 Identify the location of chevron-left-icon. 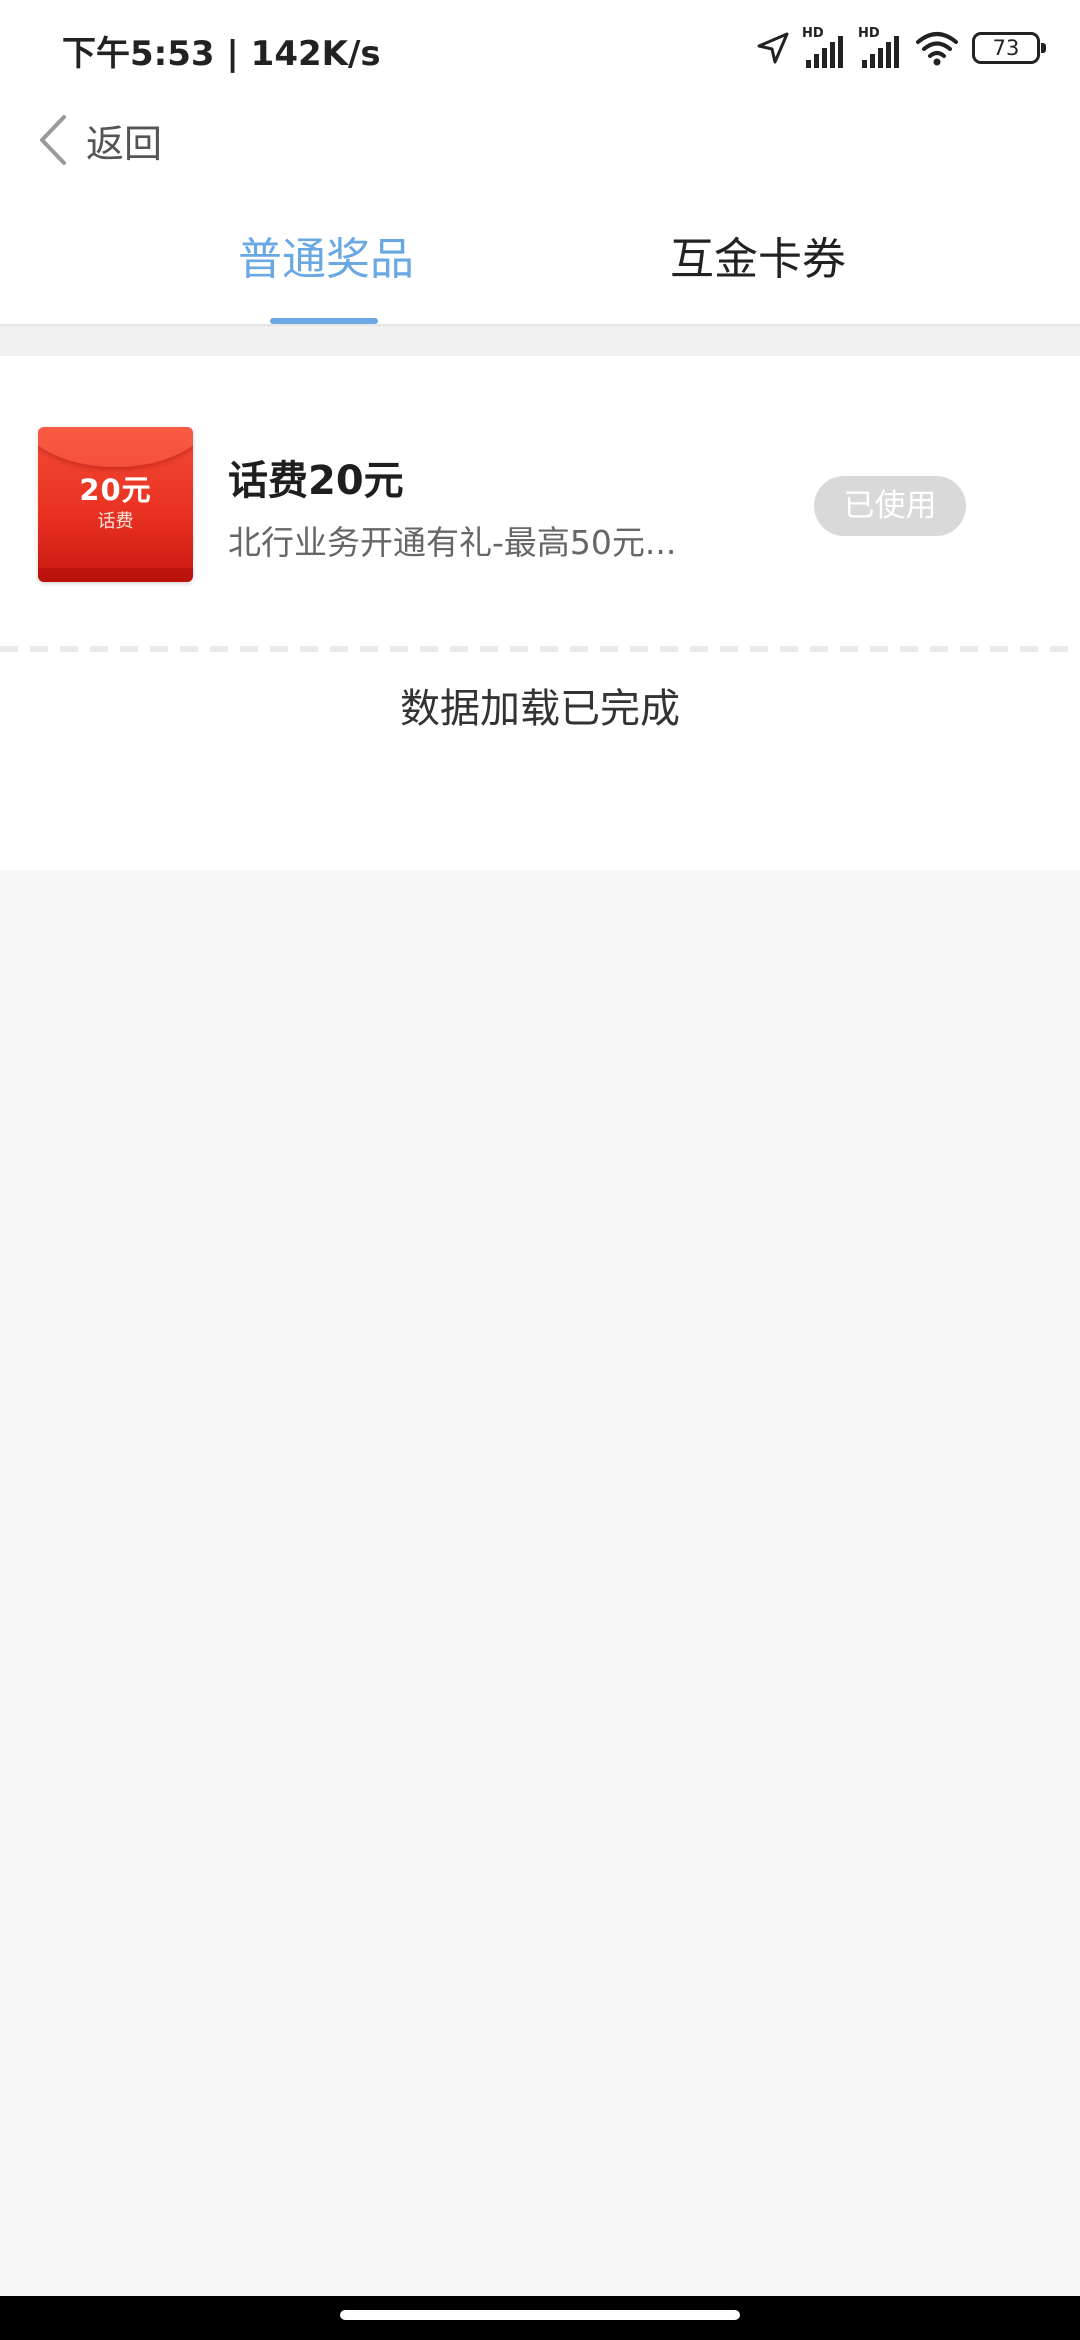
(53, 140).